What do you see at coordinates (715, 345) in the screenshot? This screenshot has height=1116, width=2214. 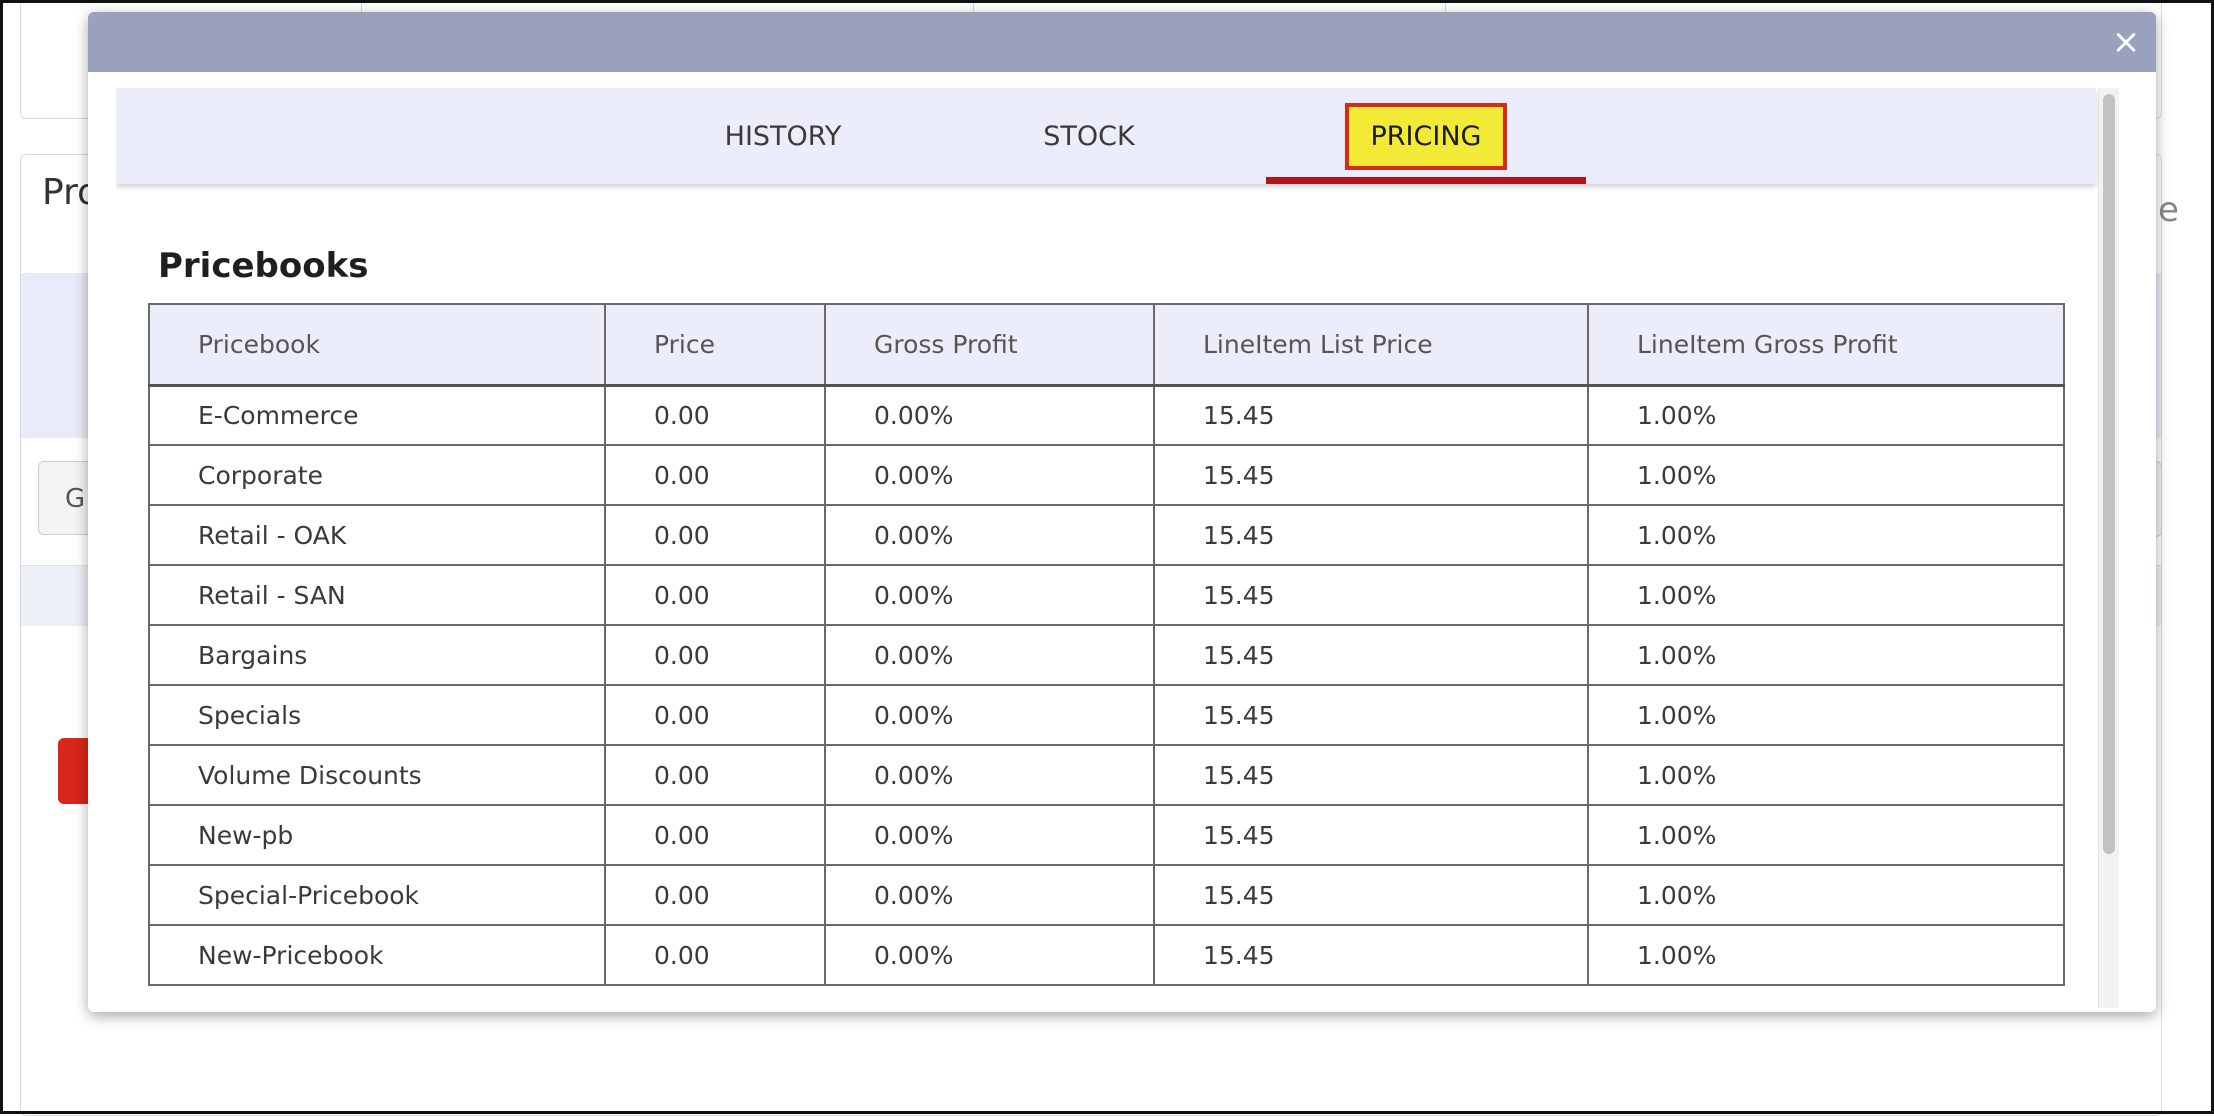 I see `column-header-price: Price` at bounding box center [715, 345].